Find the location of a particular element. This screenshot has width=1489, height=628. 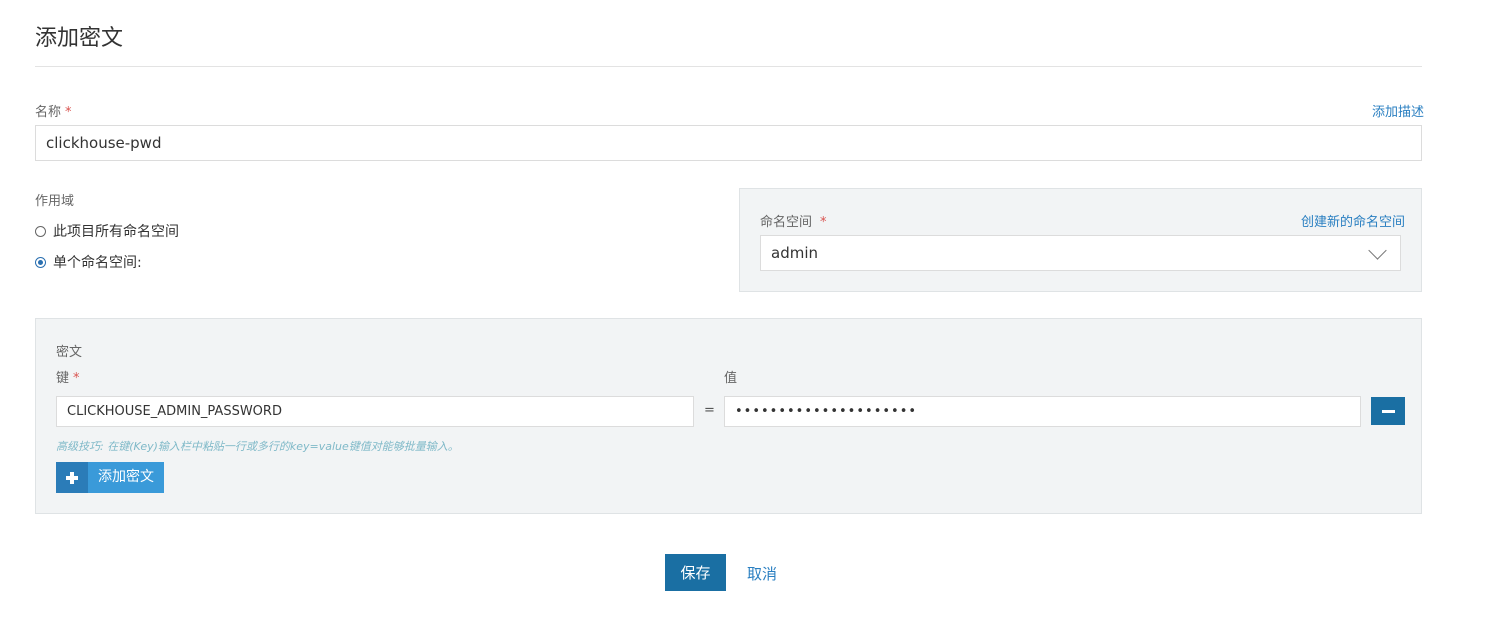

plus-icon is located at coordinates (72, 477).